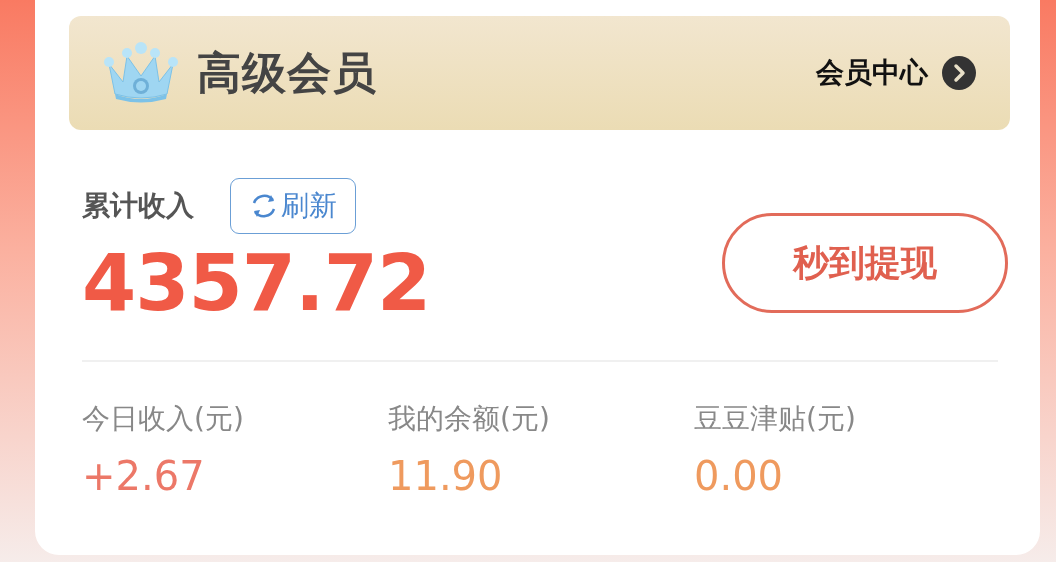  What do you see at coordinates (141, 73) in the screenshot?
I see `crown-icon` at bounding box center [141, 73].